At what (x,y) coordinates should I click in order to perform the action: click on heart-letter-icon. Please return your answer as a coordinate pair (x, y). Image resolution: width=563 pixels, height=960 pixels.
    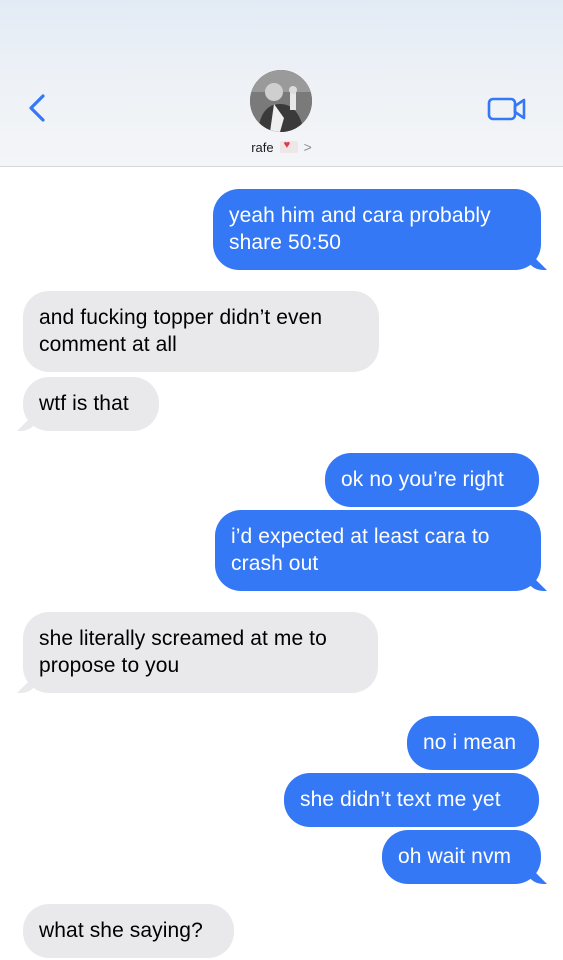
    Looking at the image, I should click on (288, 146).